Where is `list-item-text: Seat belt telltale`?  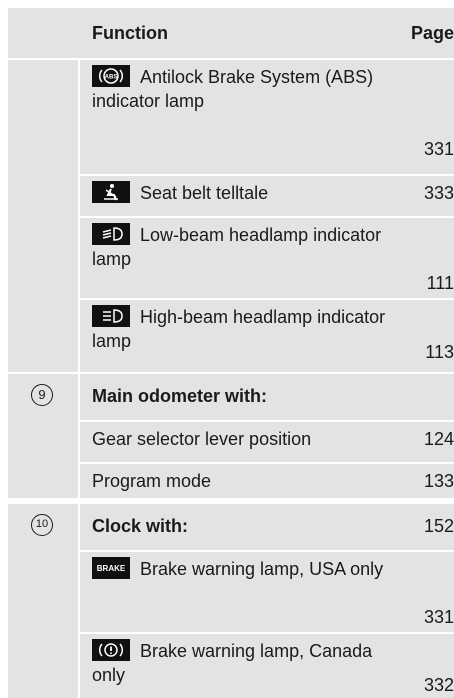 list-item-text: Seat belt telltale is located at coordinates (204, 193).